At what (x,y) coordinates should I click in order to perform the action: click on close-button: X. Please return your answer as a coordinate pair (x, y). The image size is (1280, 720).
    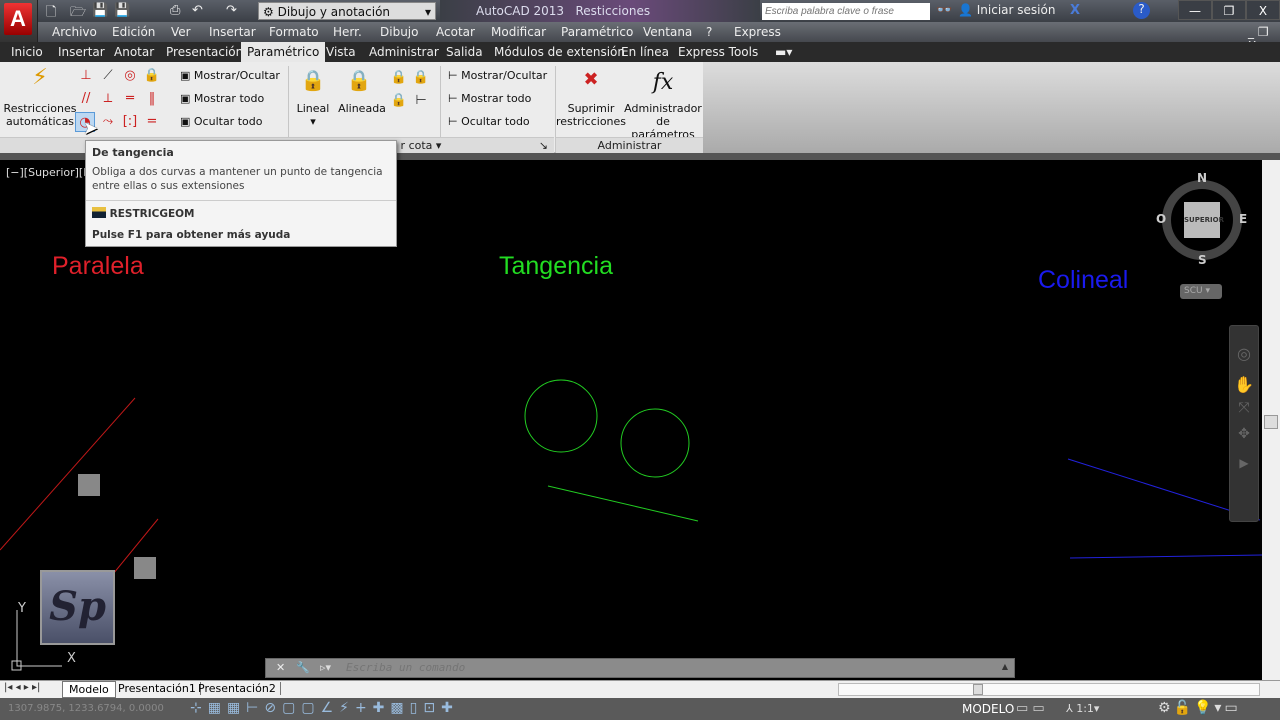
    Looking at the image, I should click on (1263, 10).